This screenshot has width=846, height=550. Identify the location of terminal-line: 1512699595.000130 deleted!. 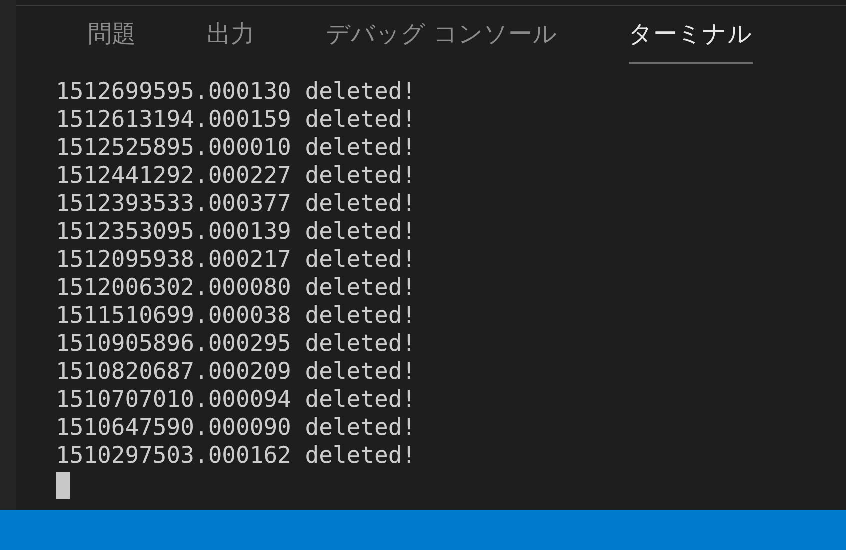
(237, 92).